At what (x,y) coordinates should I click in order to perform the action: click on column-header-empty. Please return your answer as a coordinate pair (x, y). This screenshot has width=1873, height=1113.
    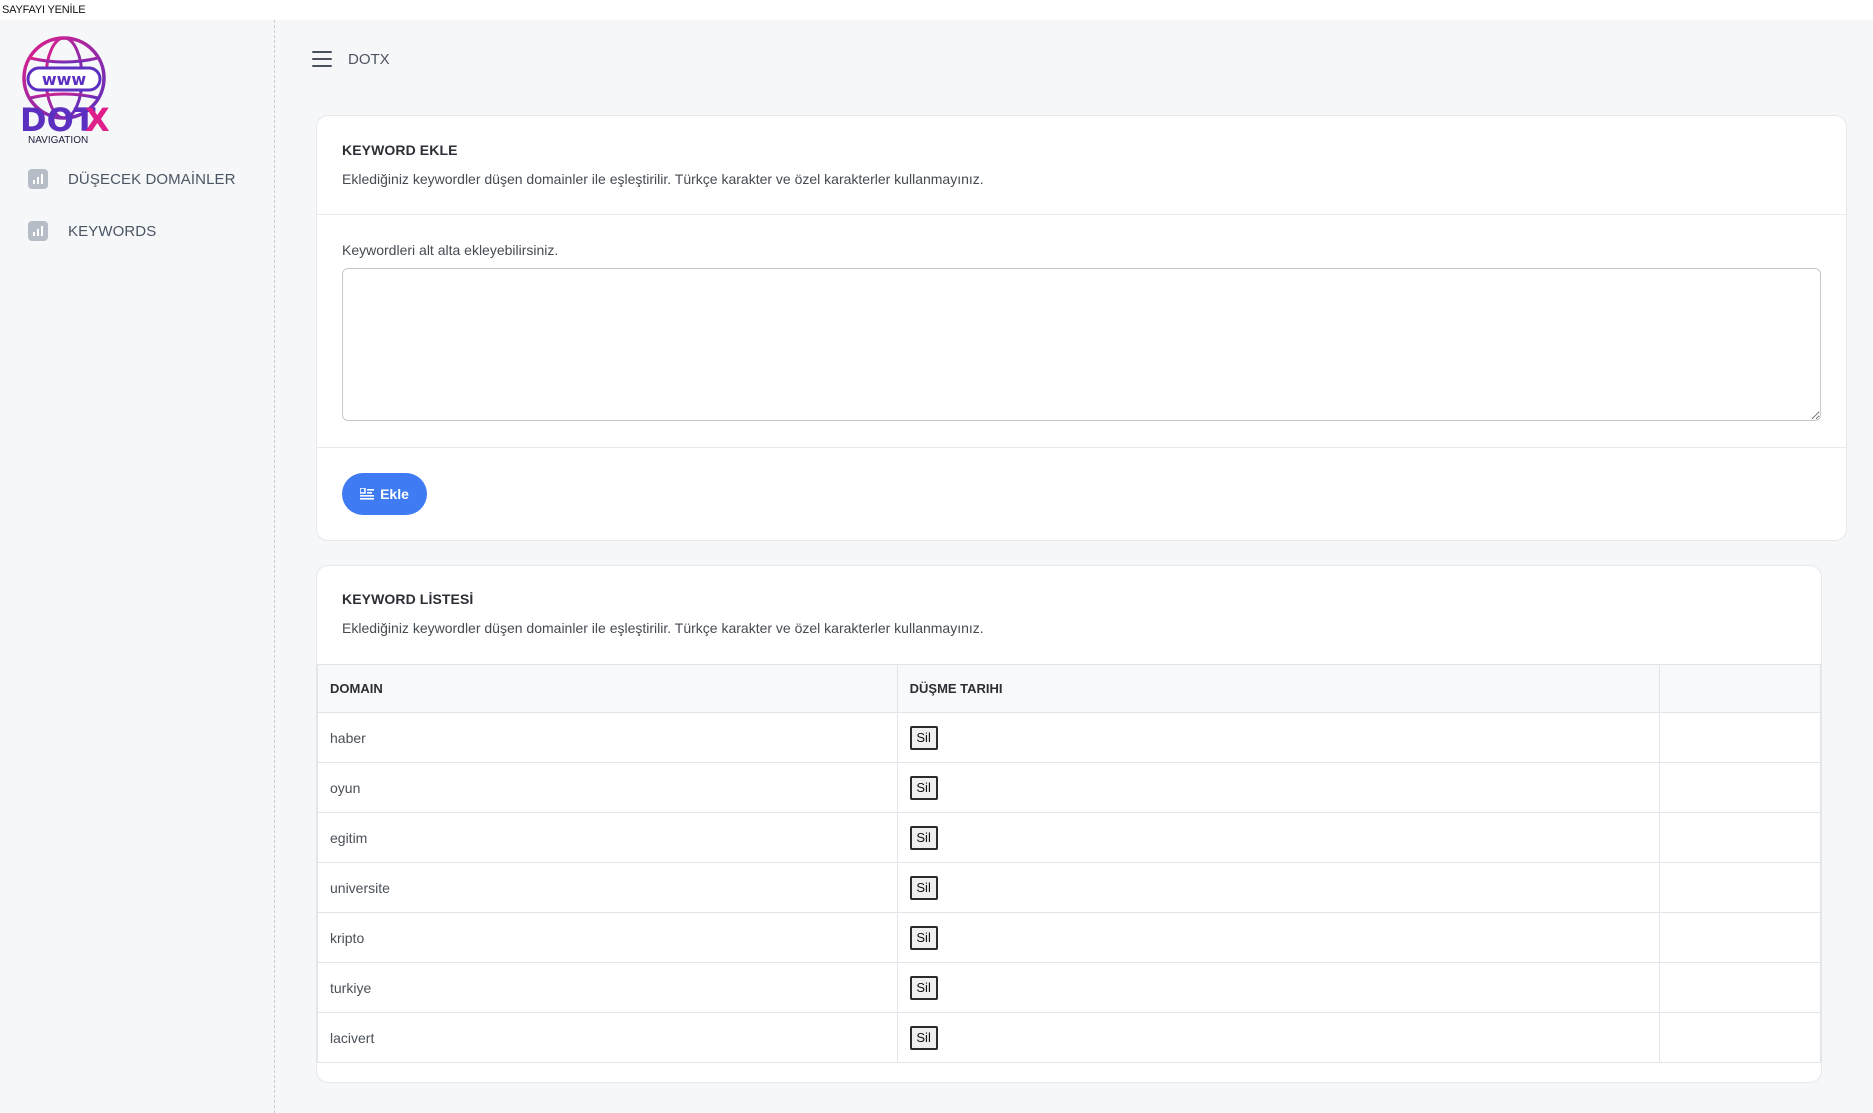
    Looking at the image, I should click on (1740, 688).